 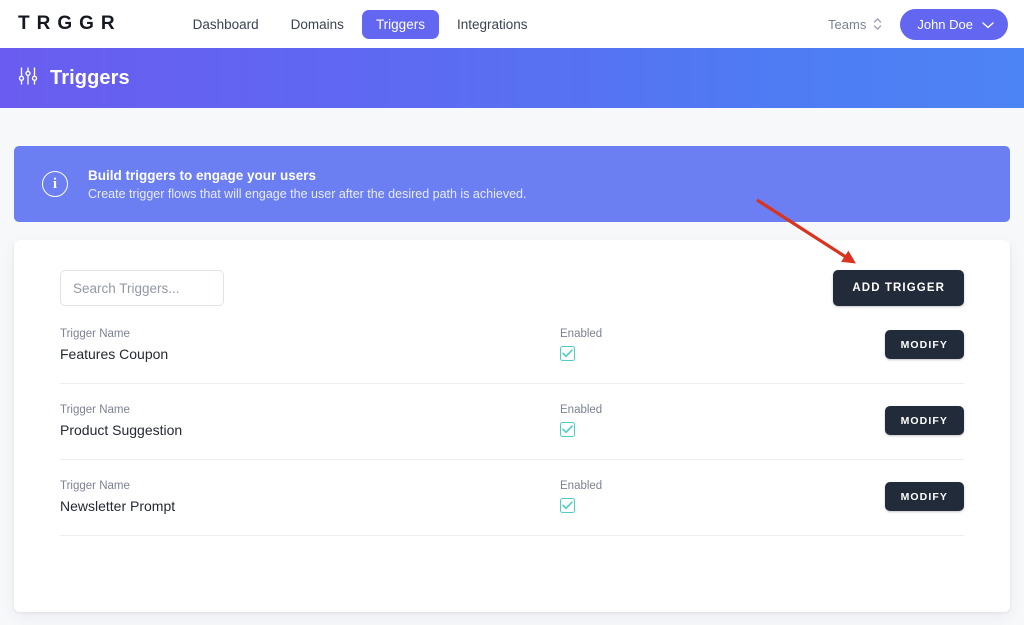 What do you see at coordinates (945, 24) in the screenshot?
I see `user-name-label: John Doe` at bounding box center [945, 24].